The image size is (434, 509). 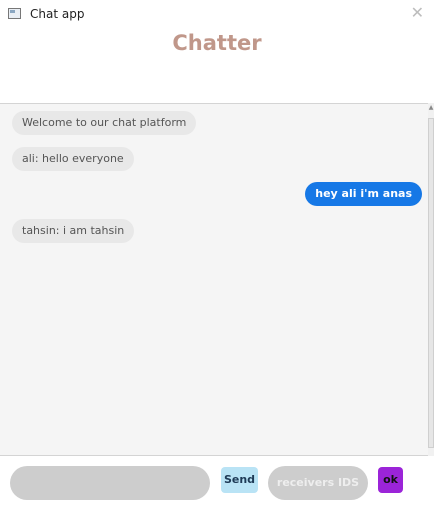 What do you see at coordinates (363, 194) in the screenshot?
I see `outgoing-message: hey ali i'm anas` at bounding box center [363, 194].